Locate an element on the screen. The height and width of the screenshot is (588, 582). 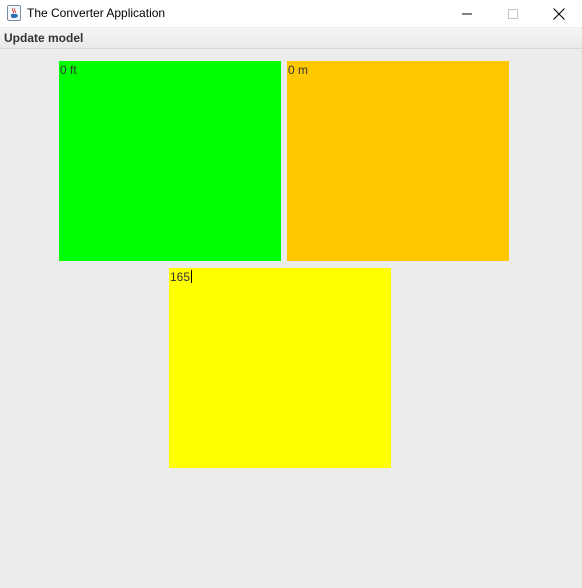
meters-label: 0 m is located at coordinates (298, 70).